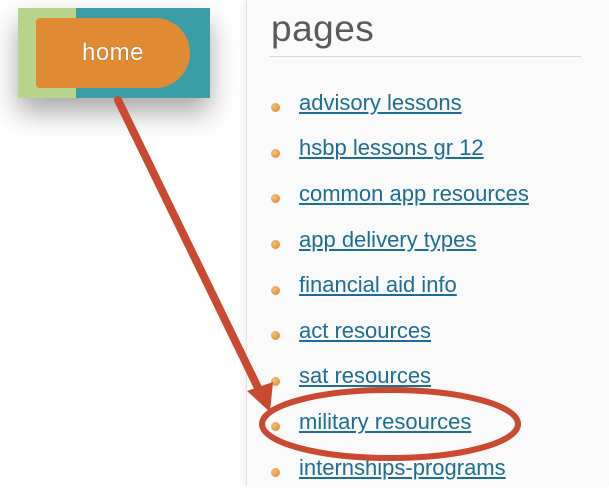 Image resolution: width=609 pixels, height=490 pixels. I want to click on page-link-financial-aid-info: financial aid info, so click(378, 285).